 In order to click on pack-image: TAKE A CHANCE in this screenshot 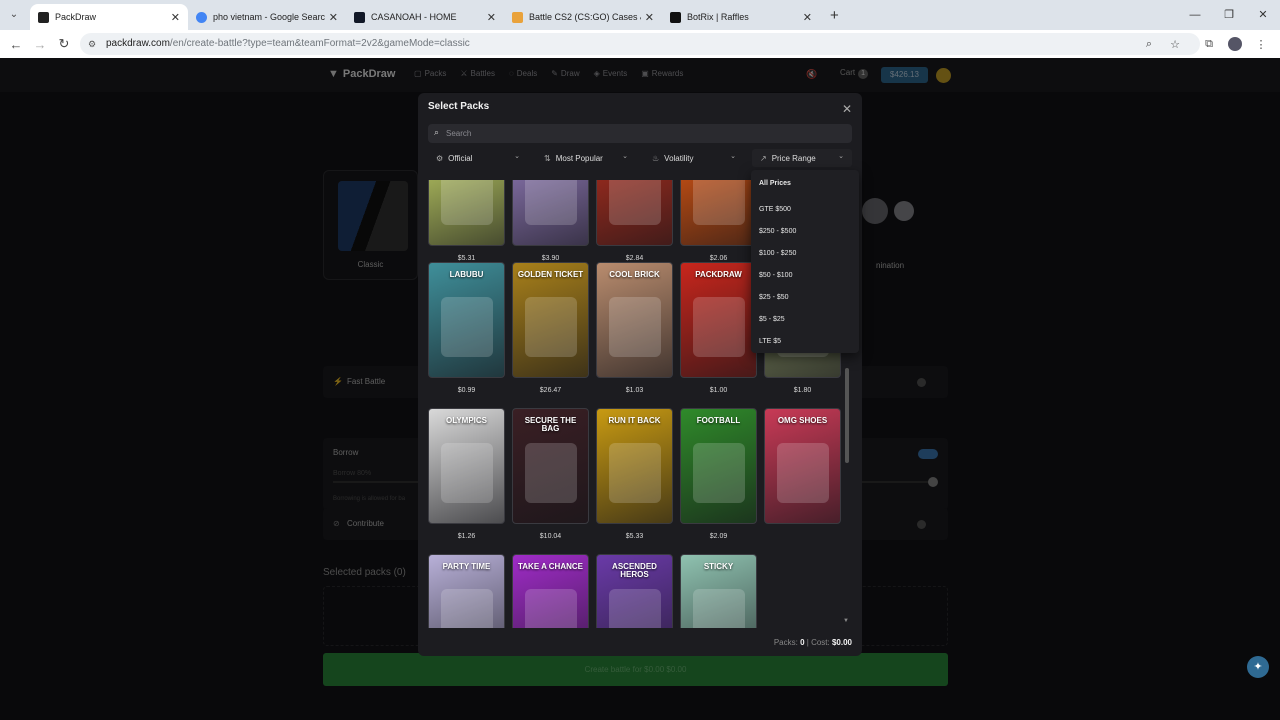, I will do `click(550, 591)`.